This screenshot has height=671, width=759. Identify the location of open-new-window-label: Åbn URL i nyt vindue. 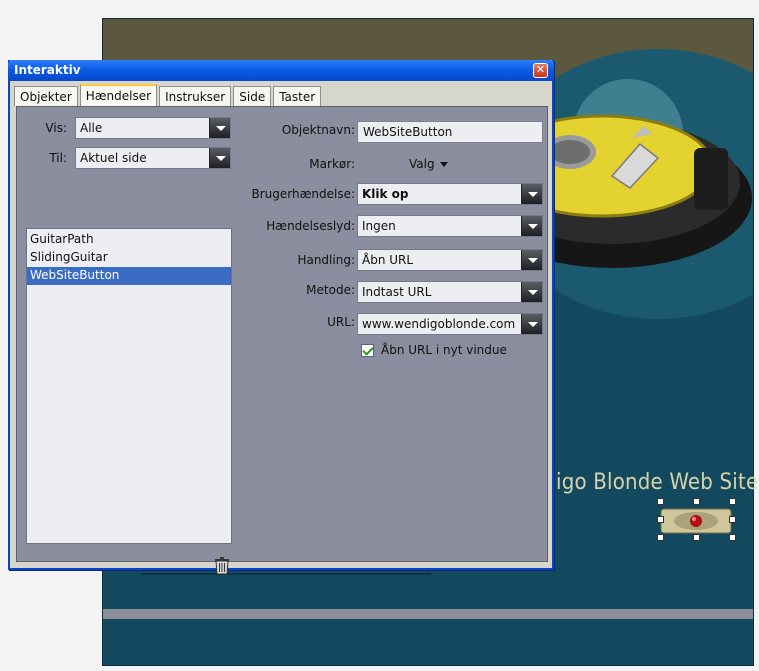
(444, 350).